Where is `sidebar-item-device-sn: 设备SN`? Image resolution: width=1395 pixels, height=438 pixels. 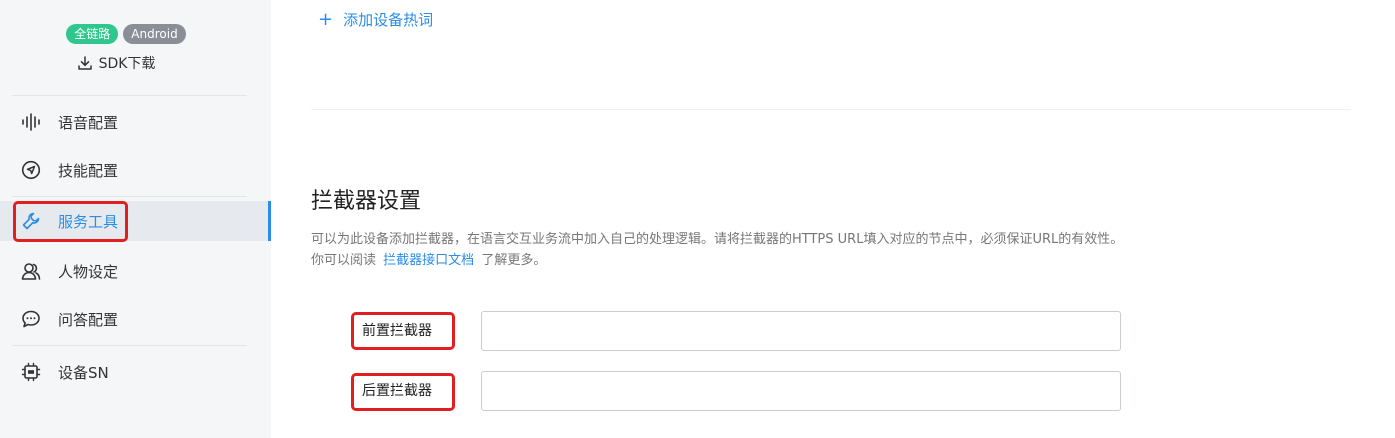 sidebar-item-device-sn: 设备SN is located at coordinates (135, 372).